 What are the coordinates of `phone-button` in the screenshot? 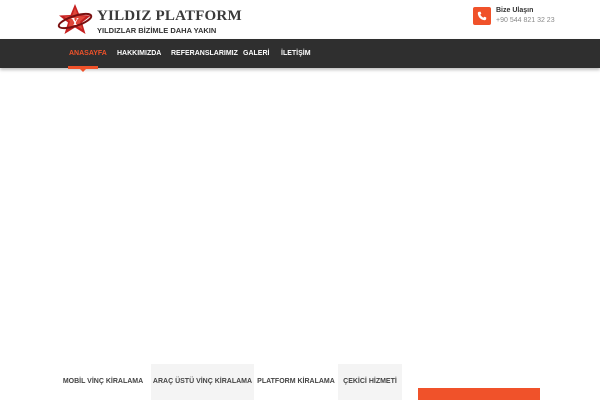 It's located at (482, 16).